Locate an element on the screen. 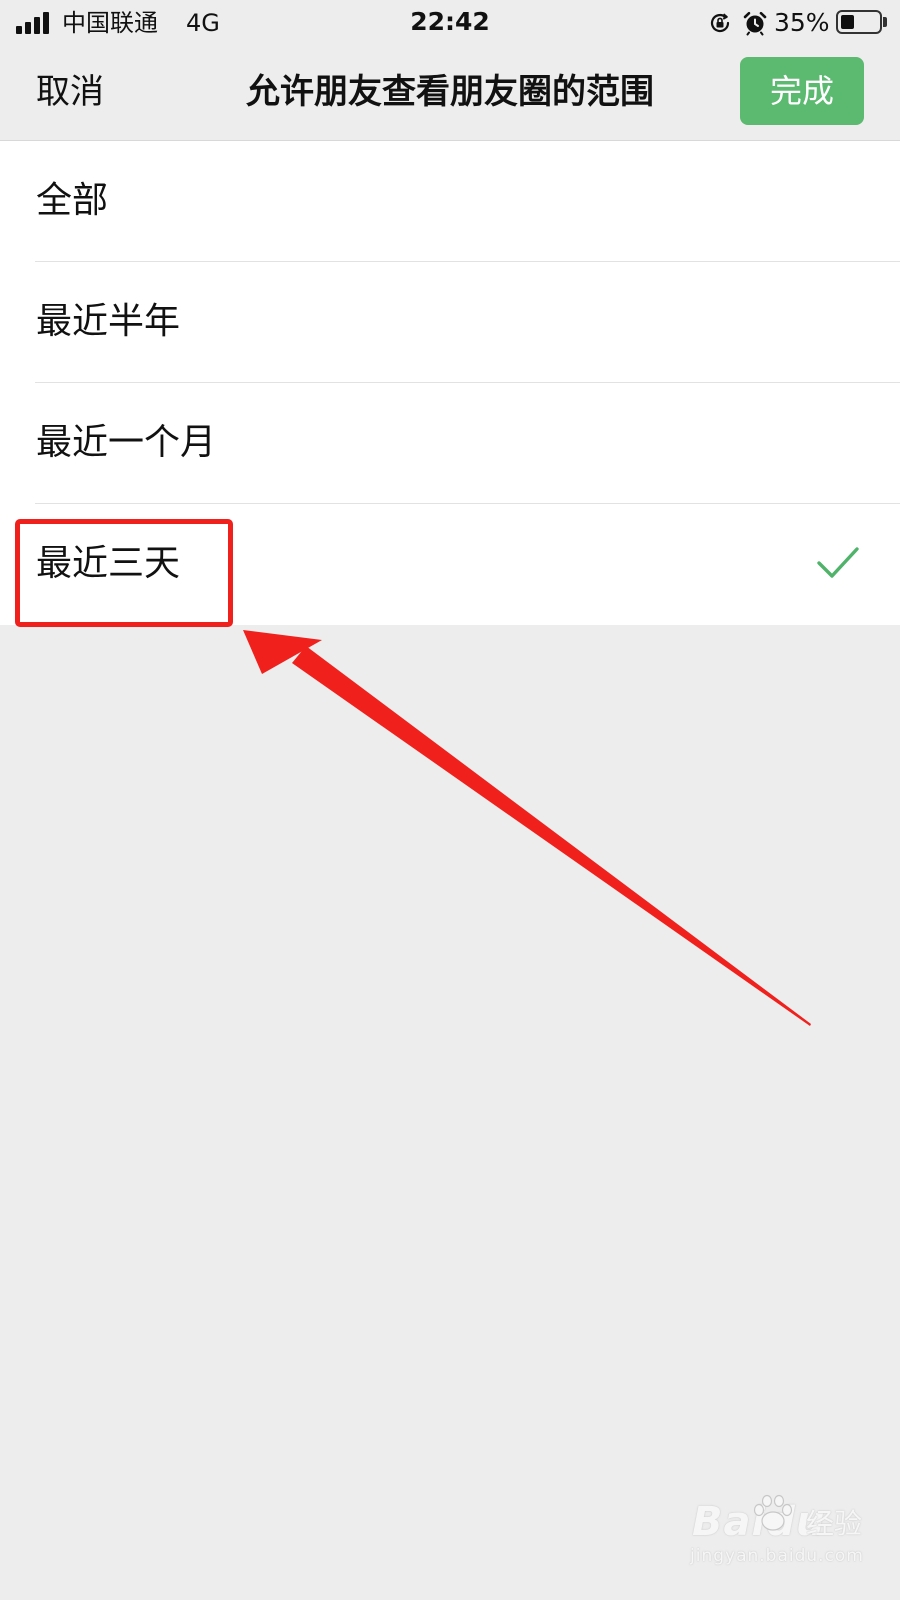 This screenshot has width=900, height=1600. status-bar: 中国联通 4G 22:42 35% is located at coordinates (450, 23).